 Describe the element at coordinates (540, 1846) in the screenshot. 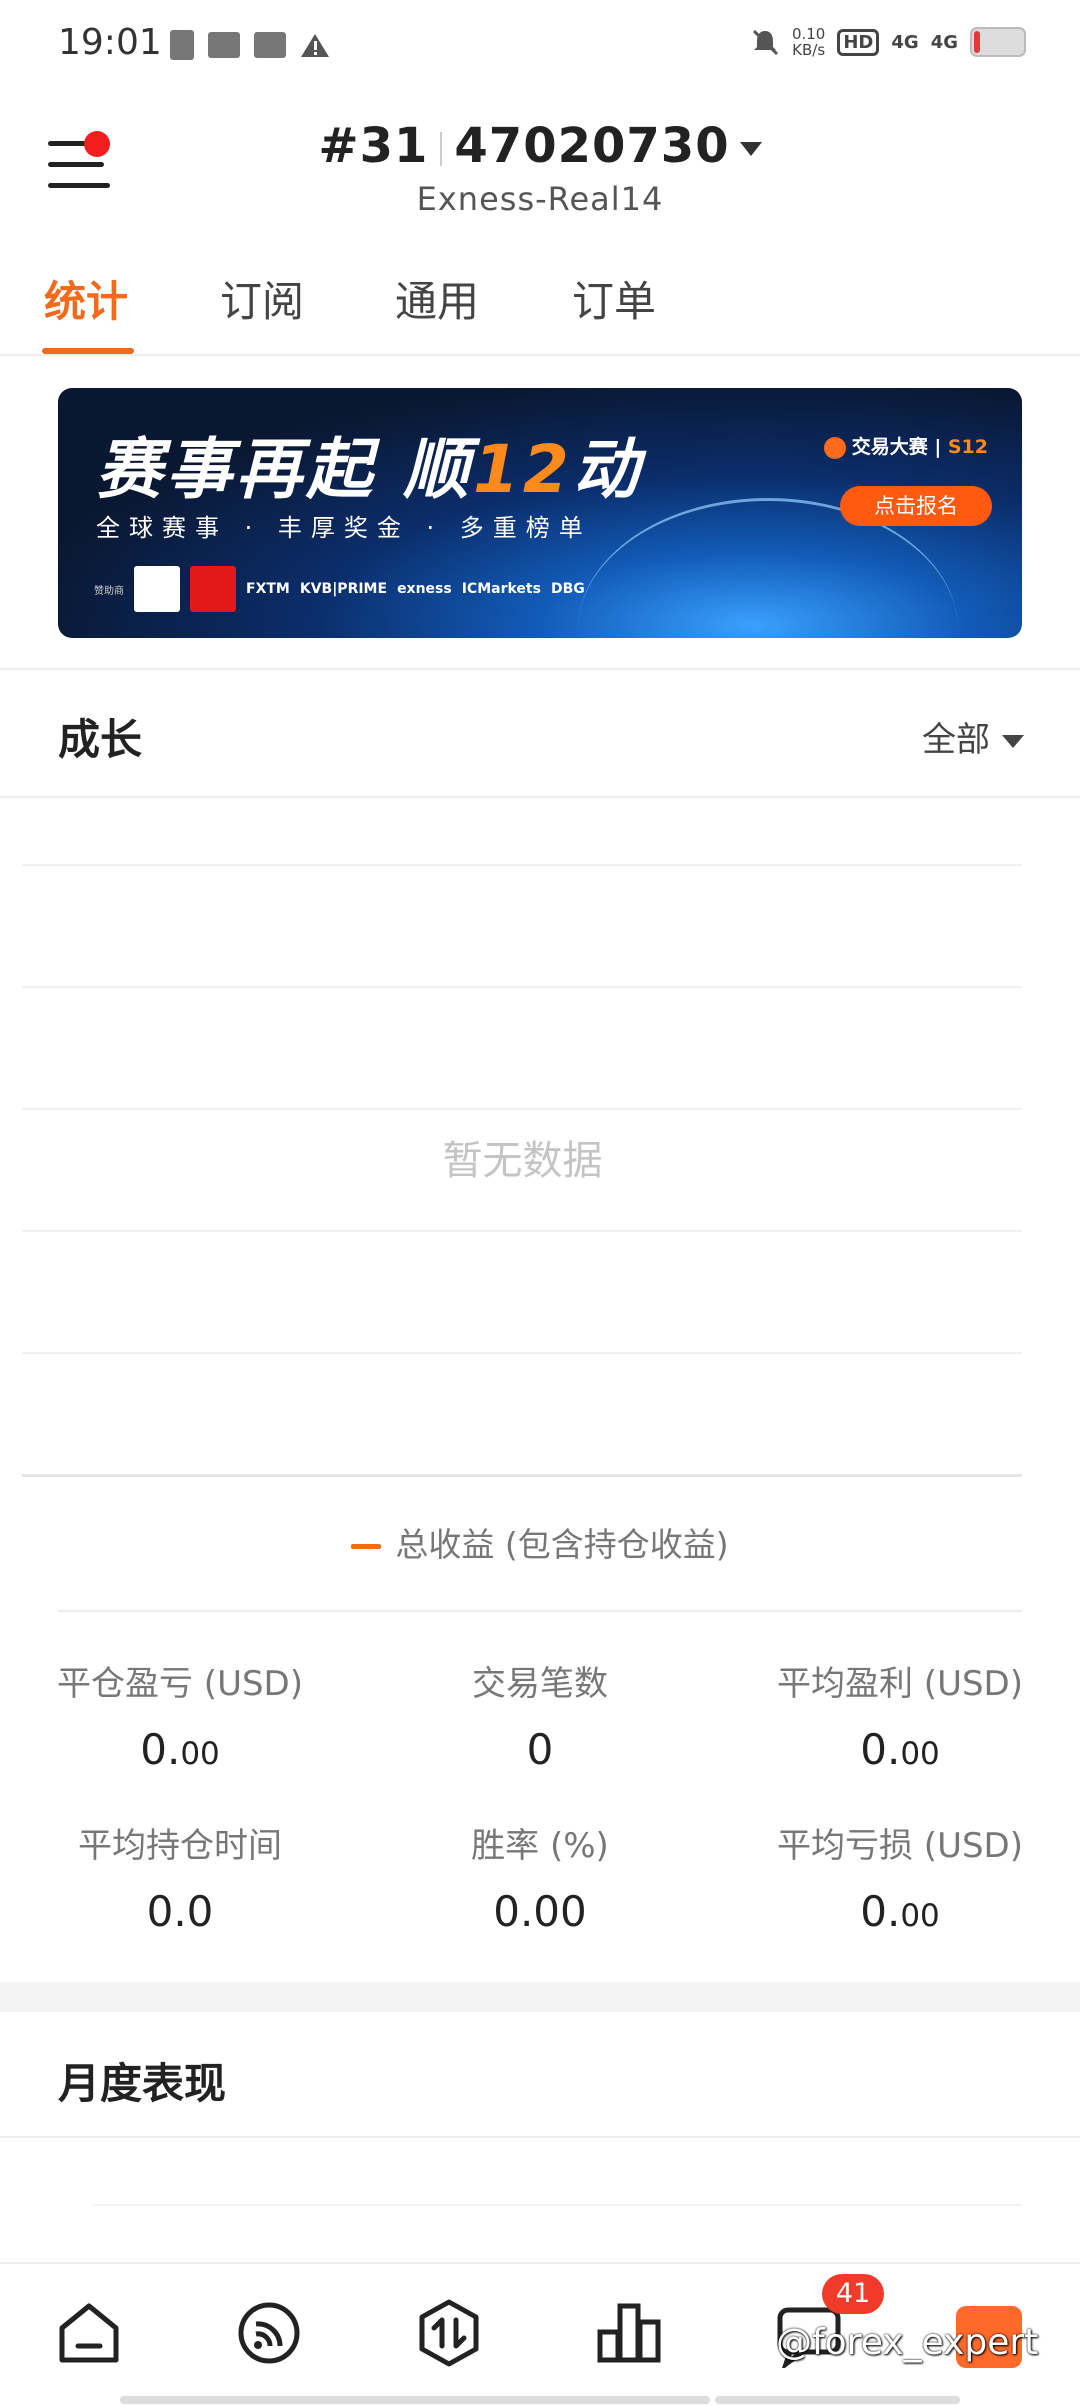

I see `stat-label: 胜率 (%)` at that location.